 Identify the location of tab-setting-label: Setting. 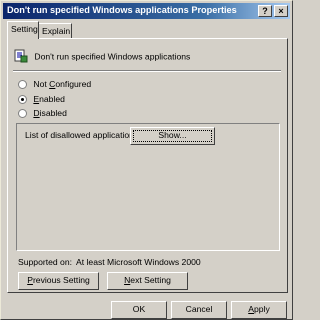
(24, 29).